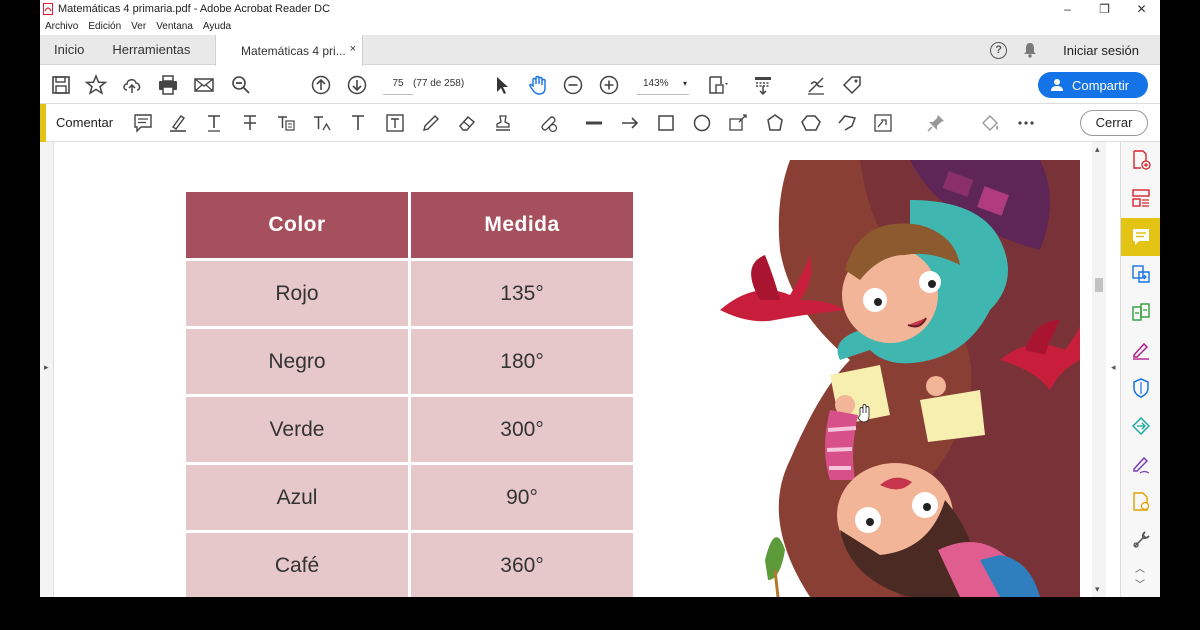 The width and height of the screenshot is (1200, 630). What do you see at coordinates (1141, 237) in the screenshot?
I see `comment-icon` at bounding box center [1141, 237].